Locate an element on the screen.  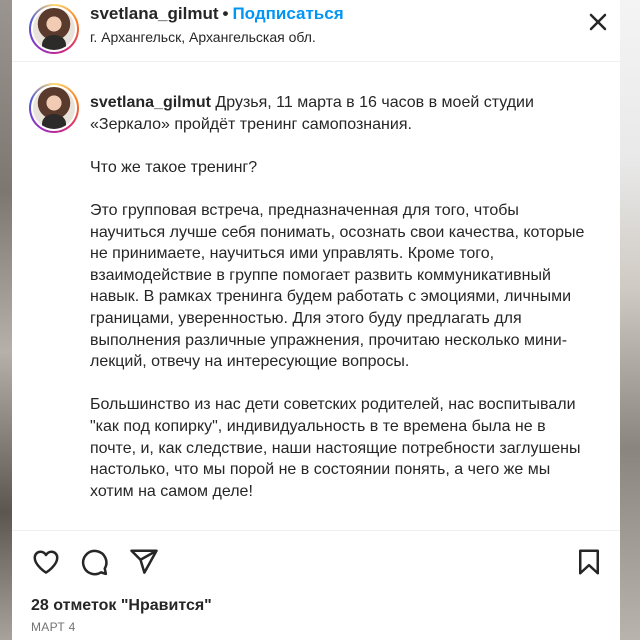
background-photo-left is located at coordinates (6, 320).